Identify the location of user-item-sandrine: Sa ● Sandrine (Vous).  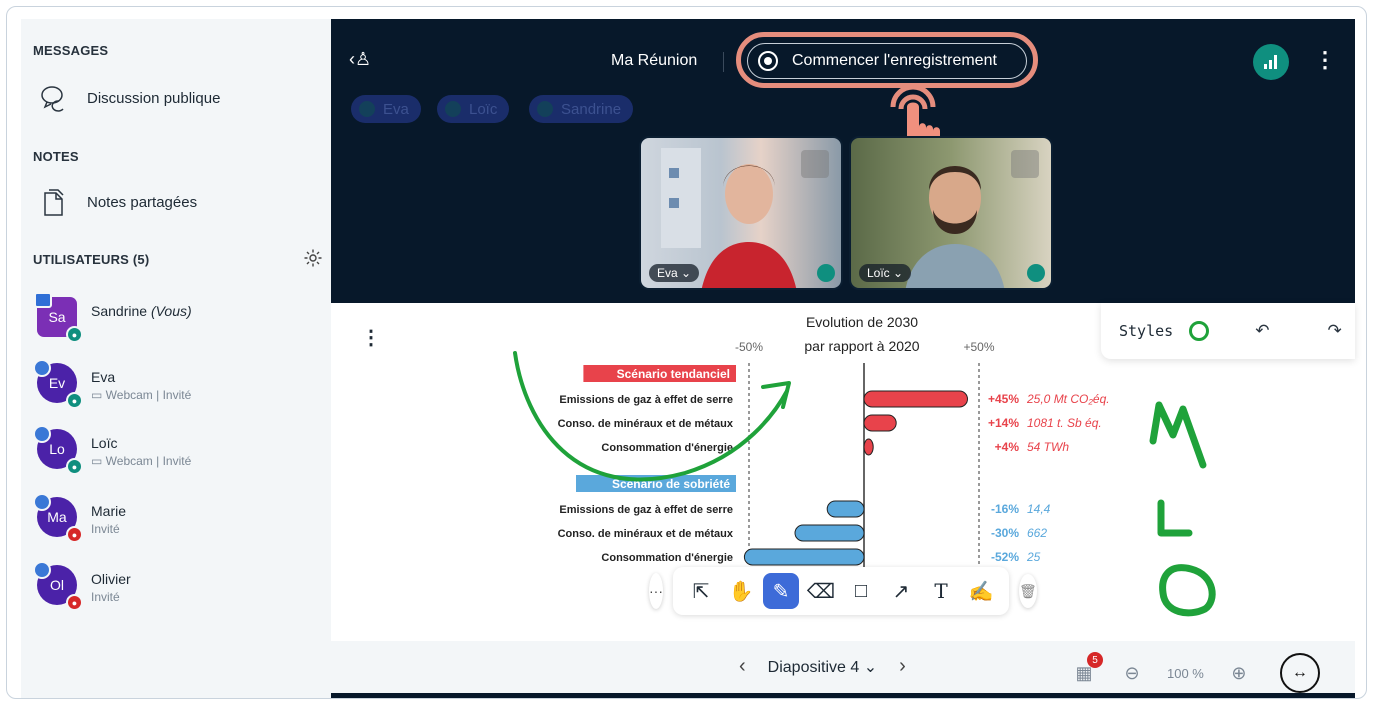
(113, 317).